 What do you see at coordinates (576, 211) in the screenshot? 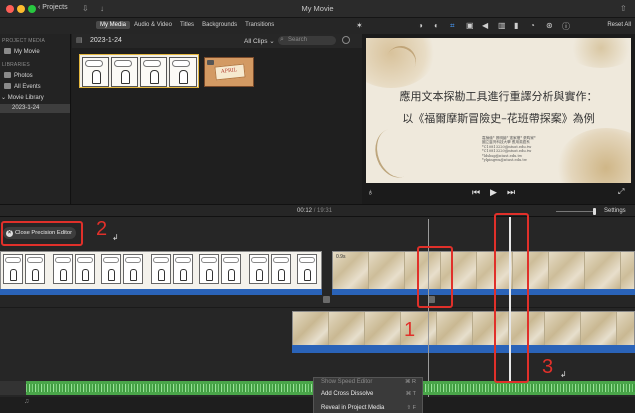
I see `zoom-slider-track` at bounding box center [576, 211].